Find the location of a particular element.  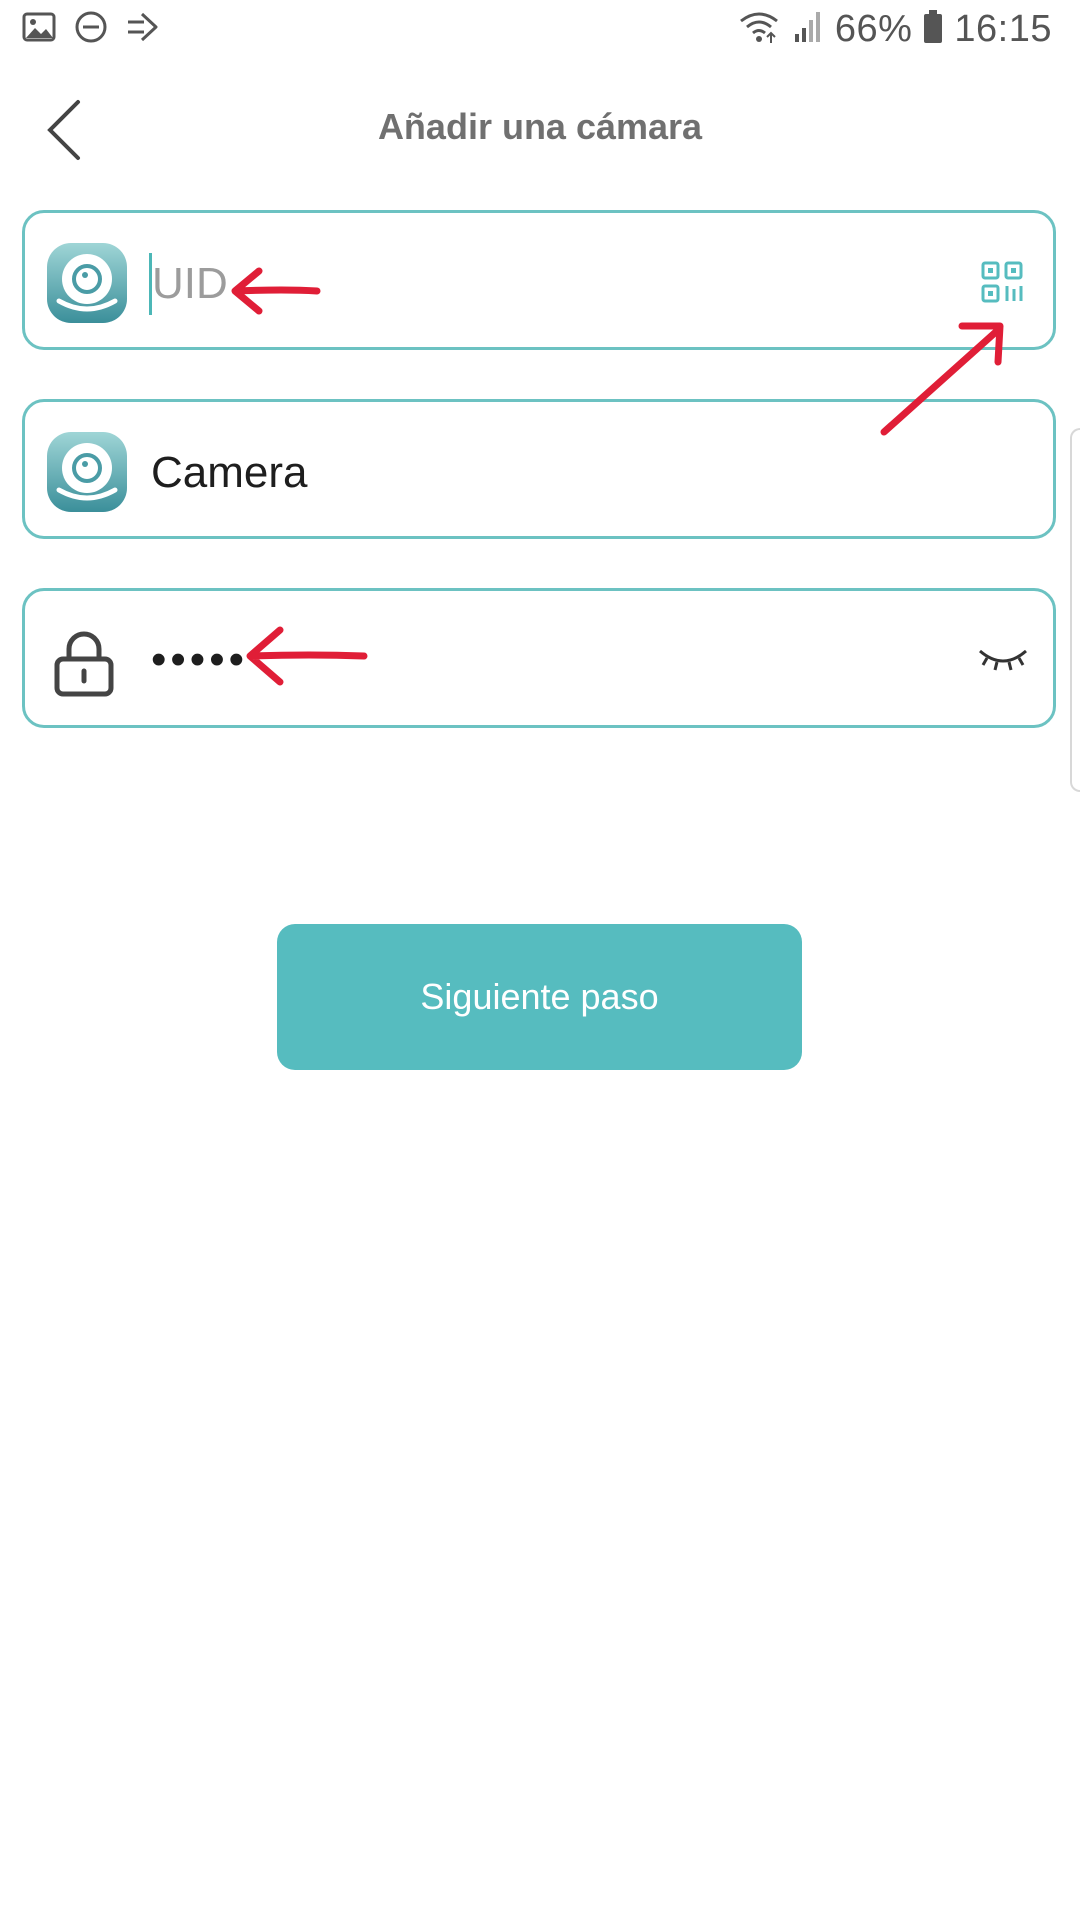

signal-icon is located at coordinates (808, 29).